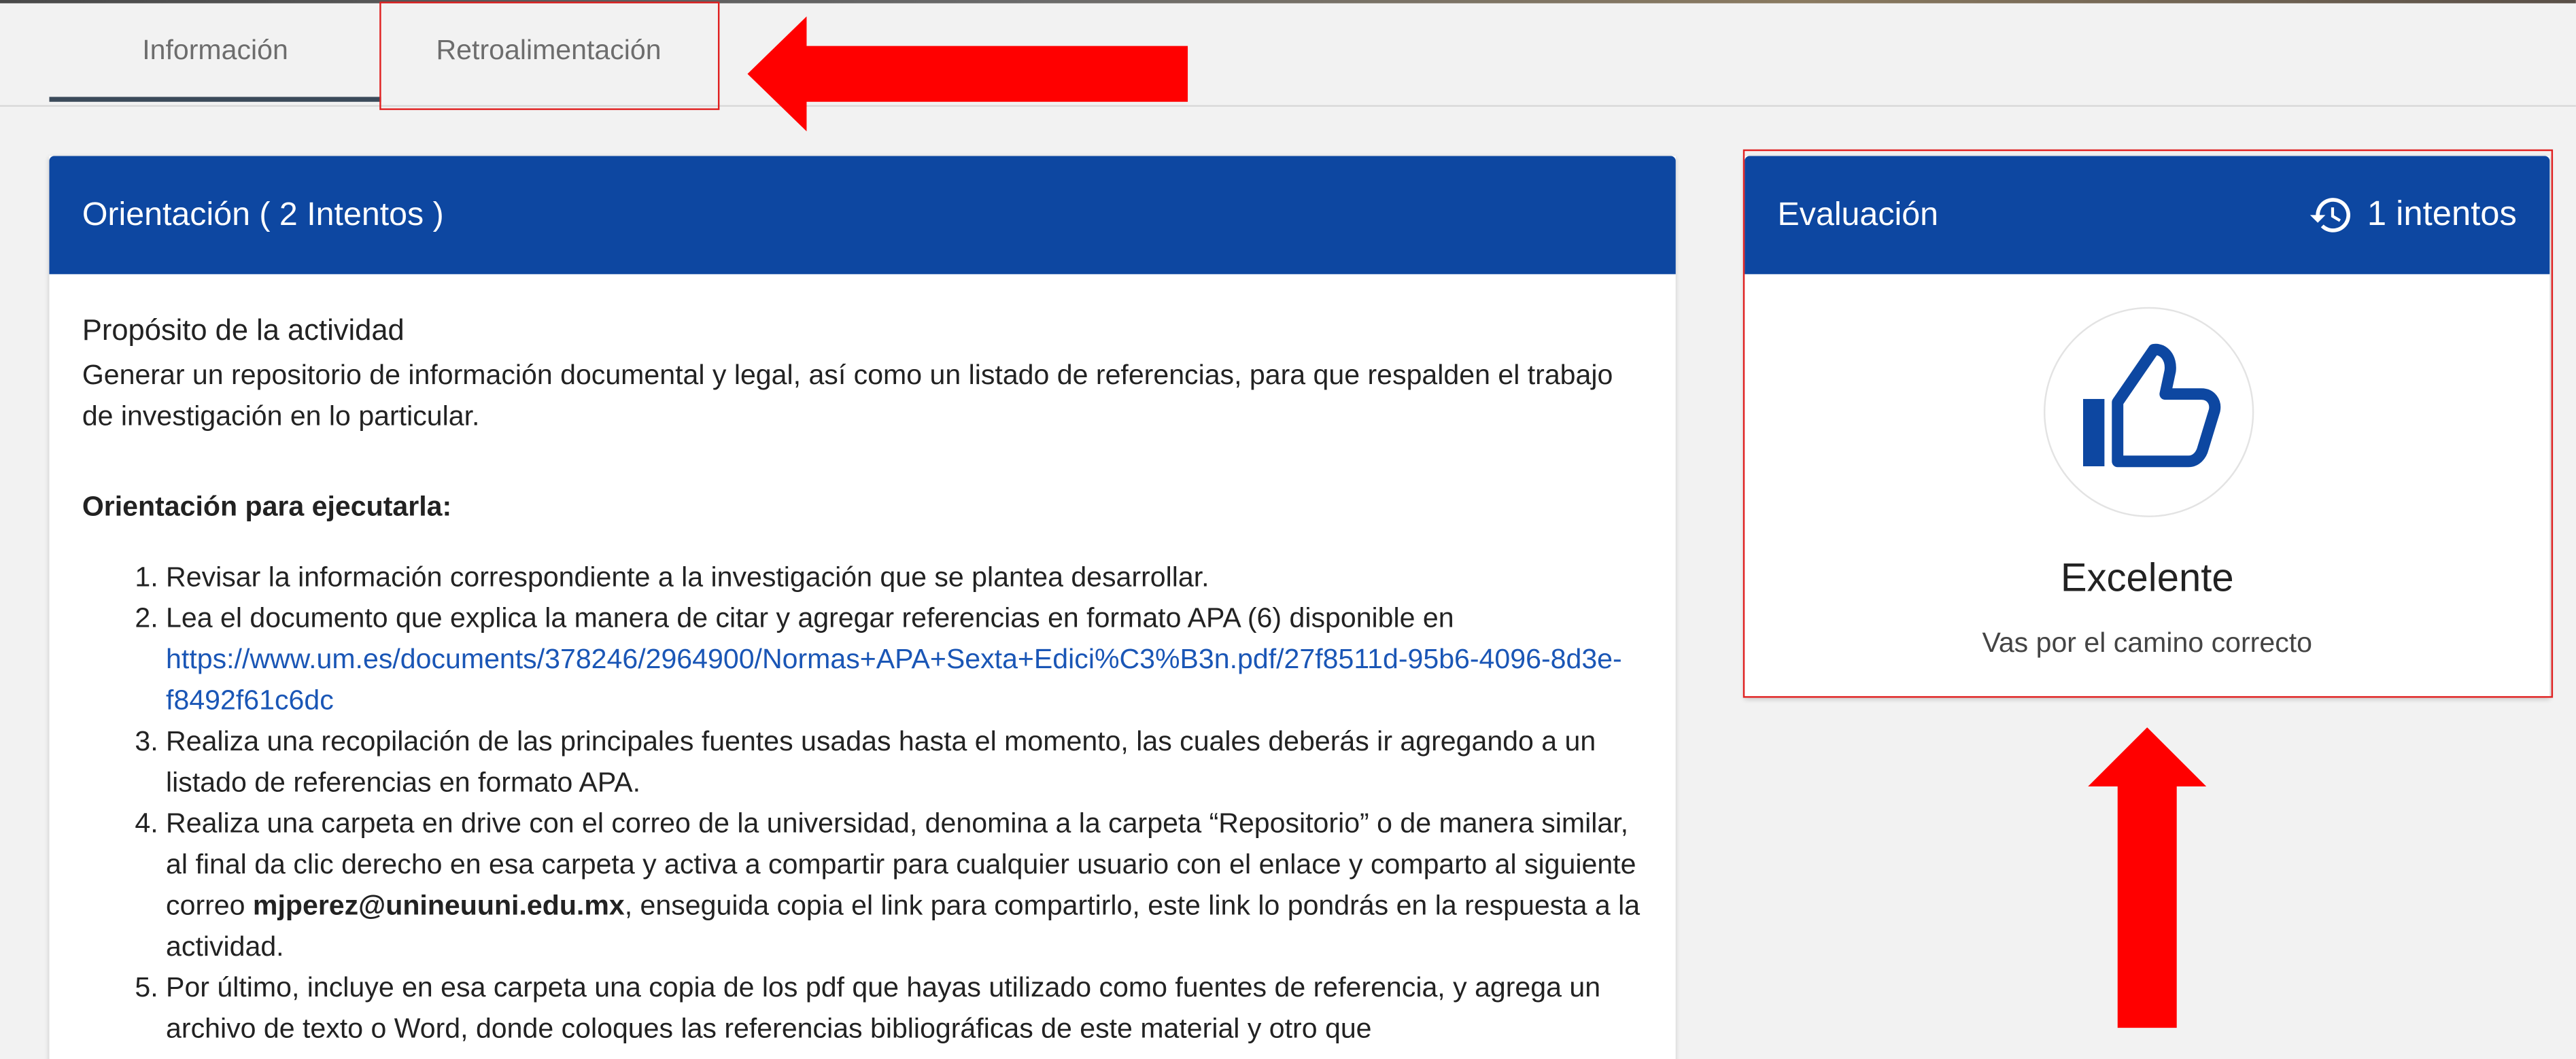 The width and height of the screenshot is (2576, 1059). Describe the element at coordinates (215, 52) in the screenshot. I see `tab-informacion: Información` at that location.